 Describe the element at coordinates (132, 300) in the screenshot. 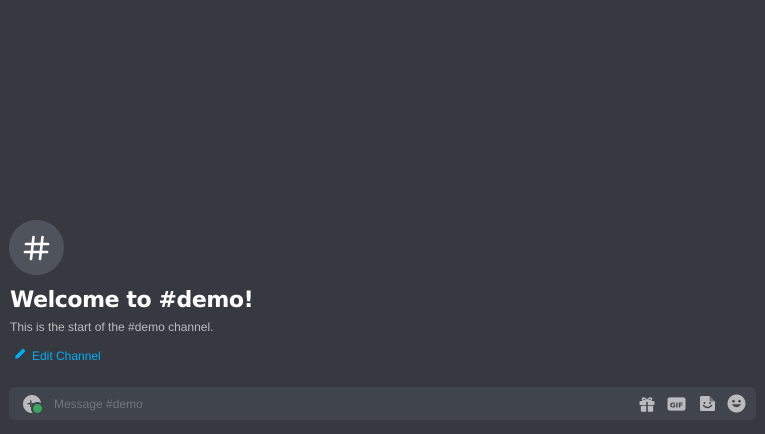

I see `welcome-title: Welcome to #demo!` at that location.